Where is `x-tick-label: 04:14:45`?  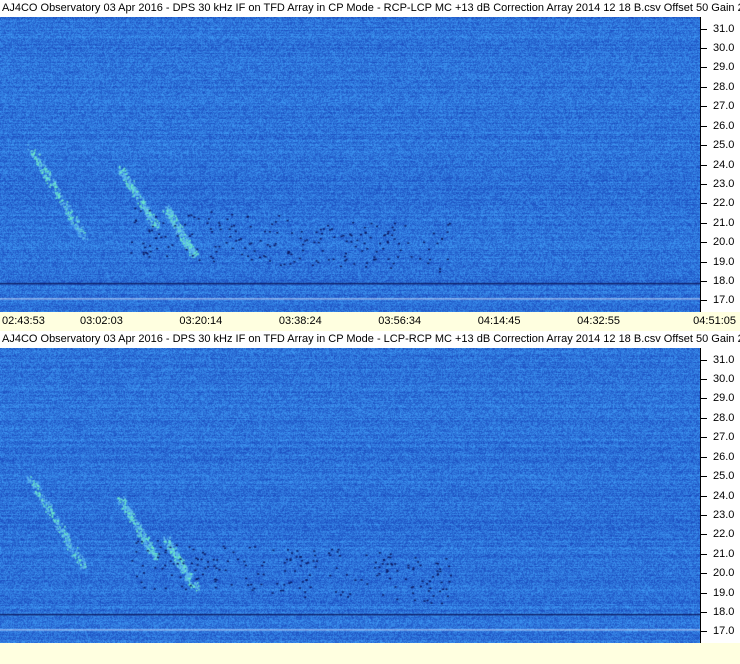
x-tick-label: 04:14:45 is located at coordinates (499, 321).